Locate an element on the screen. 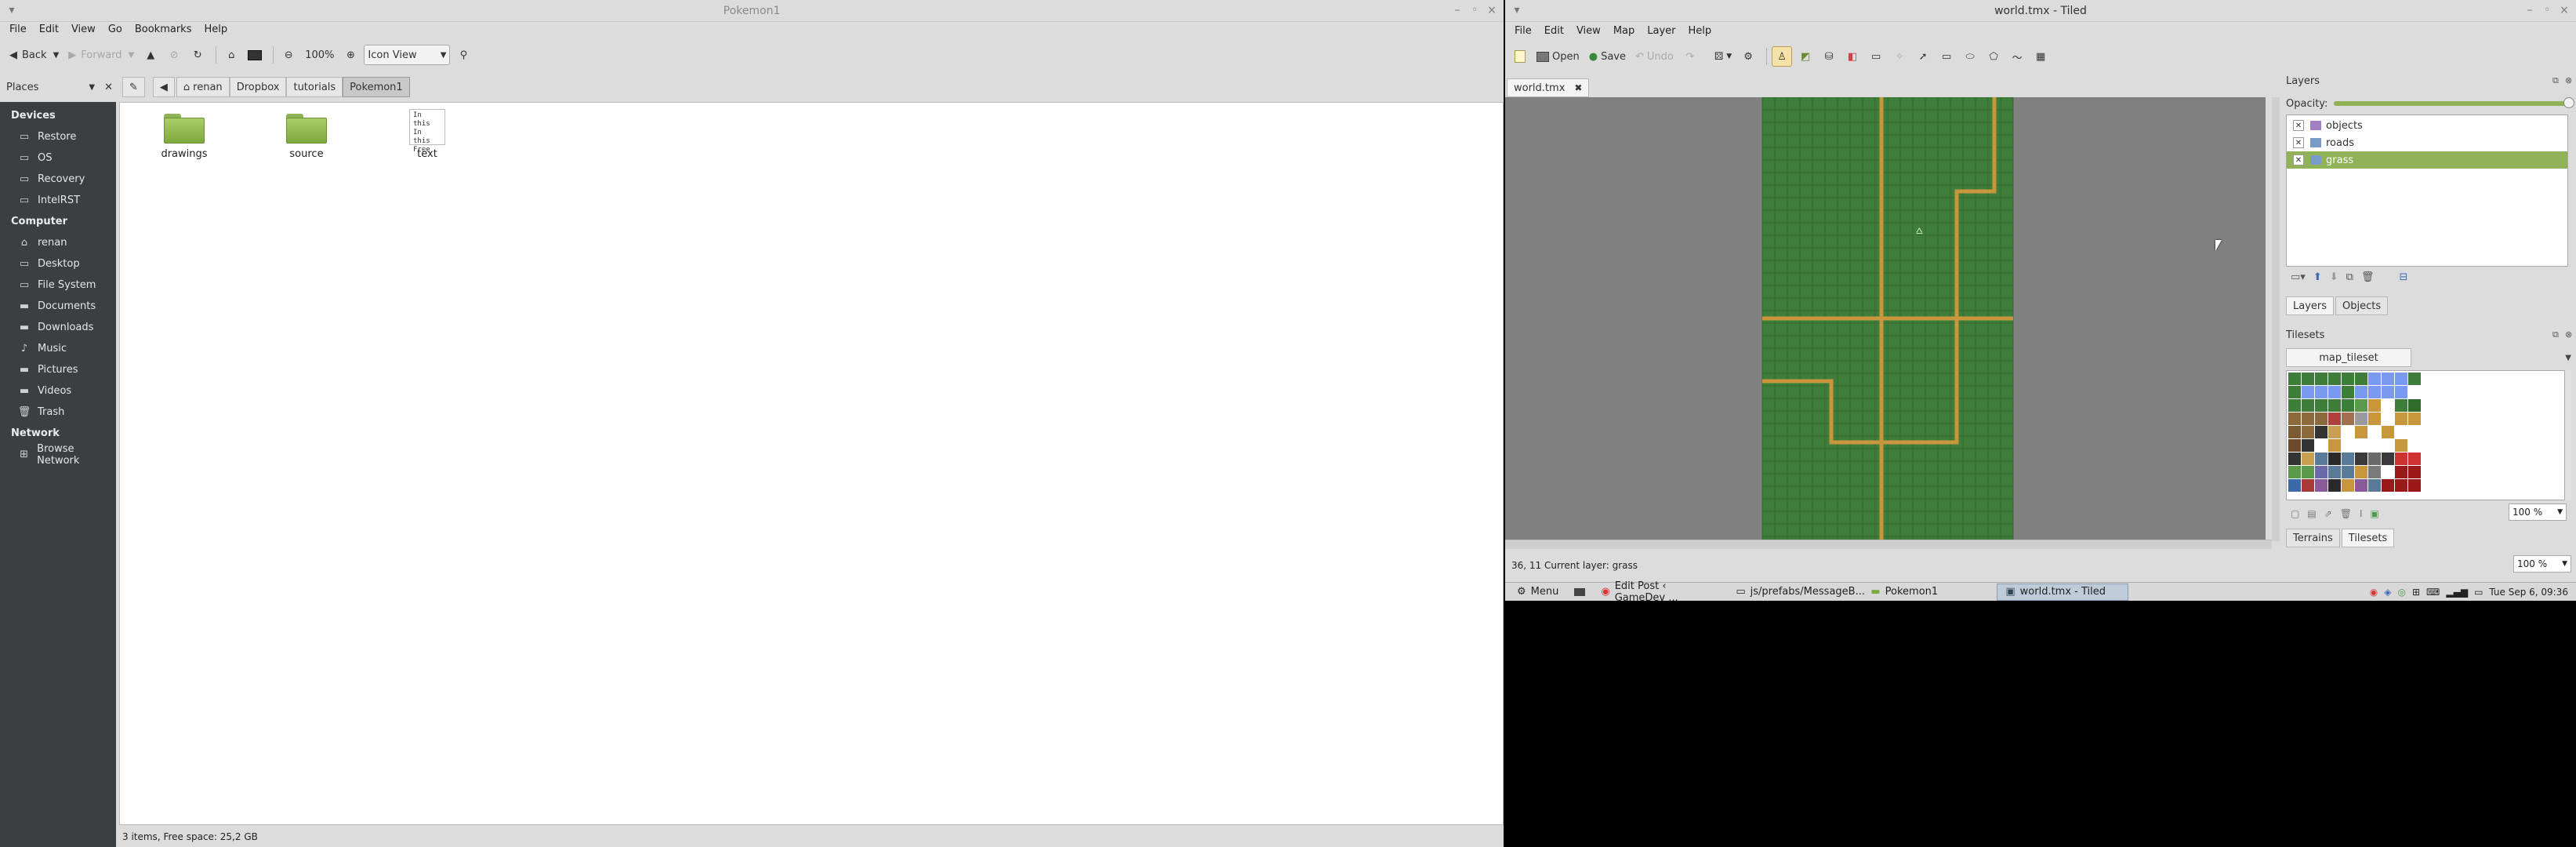  map-vertical-scrollbar is located at coordinates (2276, 319).